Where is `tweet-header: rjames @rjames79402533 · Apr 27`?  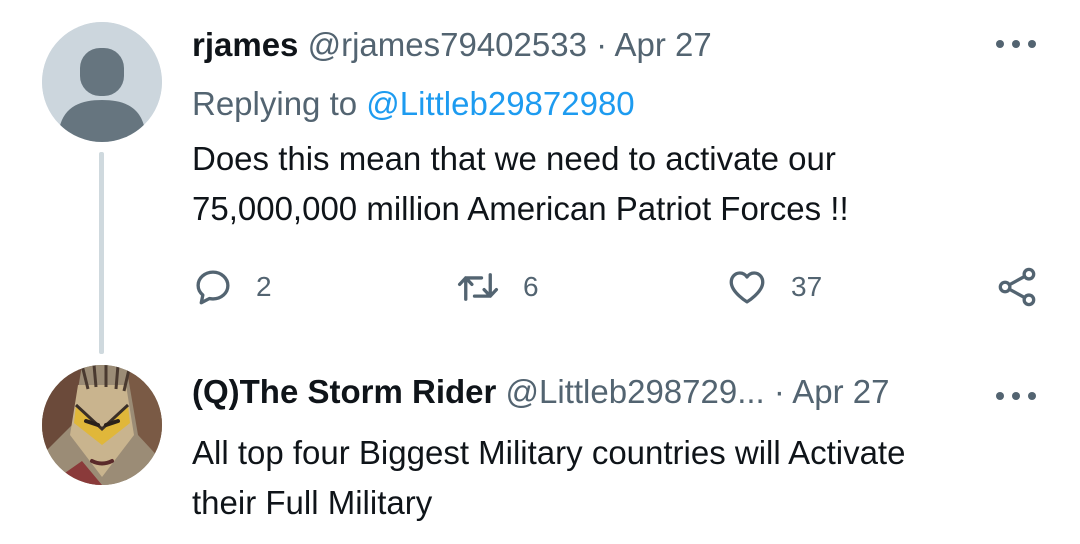 tweet-header: rjames @rjames79402533 · Apr 27 is located at coordinates (452, 45).